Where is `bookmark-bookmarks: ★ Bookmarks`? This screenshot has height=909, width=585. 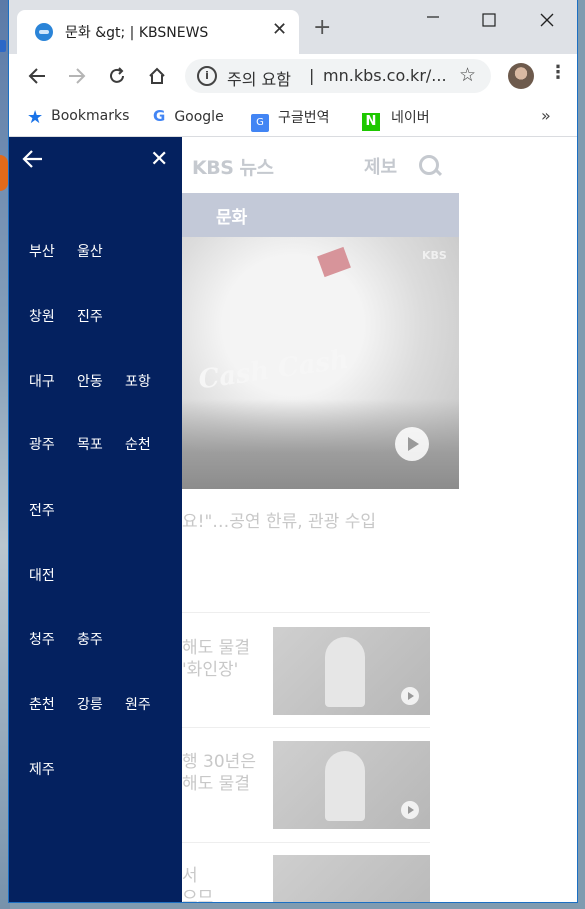 bookmark-bookmarks: ★ Bookmarks is located at coordinates (78, 117).